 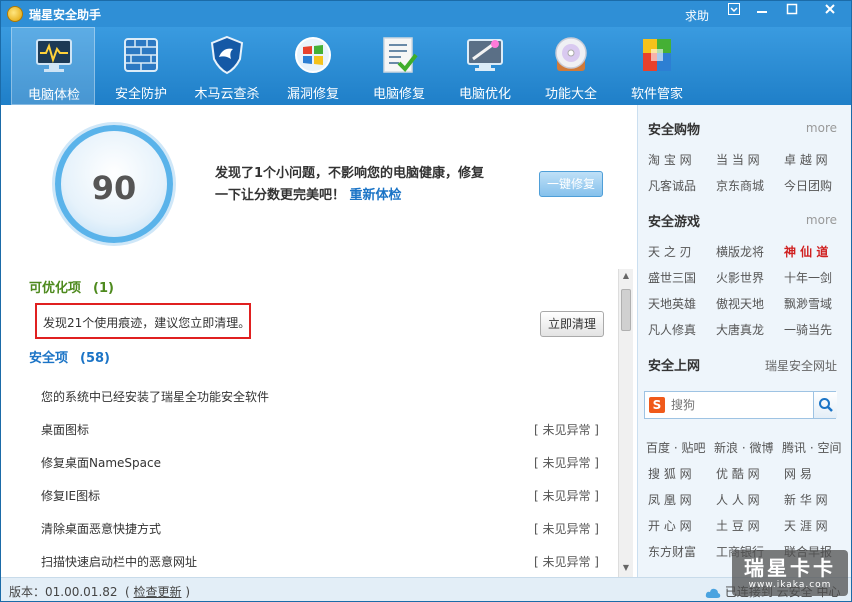 I want to click on checkup-summary: 发现了1个小问题，不影响您的电脑健康，修复 一下让分数更完美吧！ 重新体检, so click(x=365, y=185).